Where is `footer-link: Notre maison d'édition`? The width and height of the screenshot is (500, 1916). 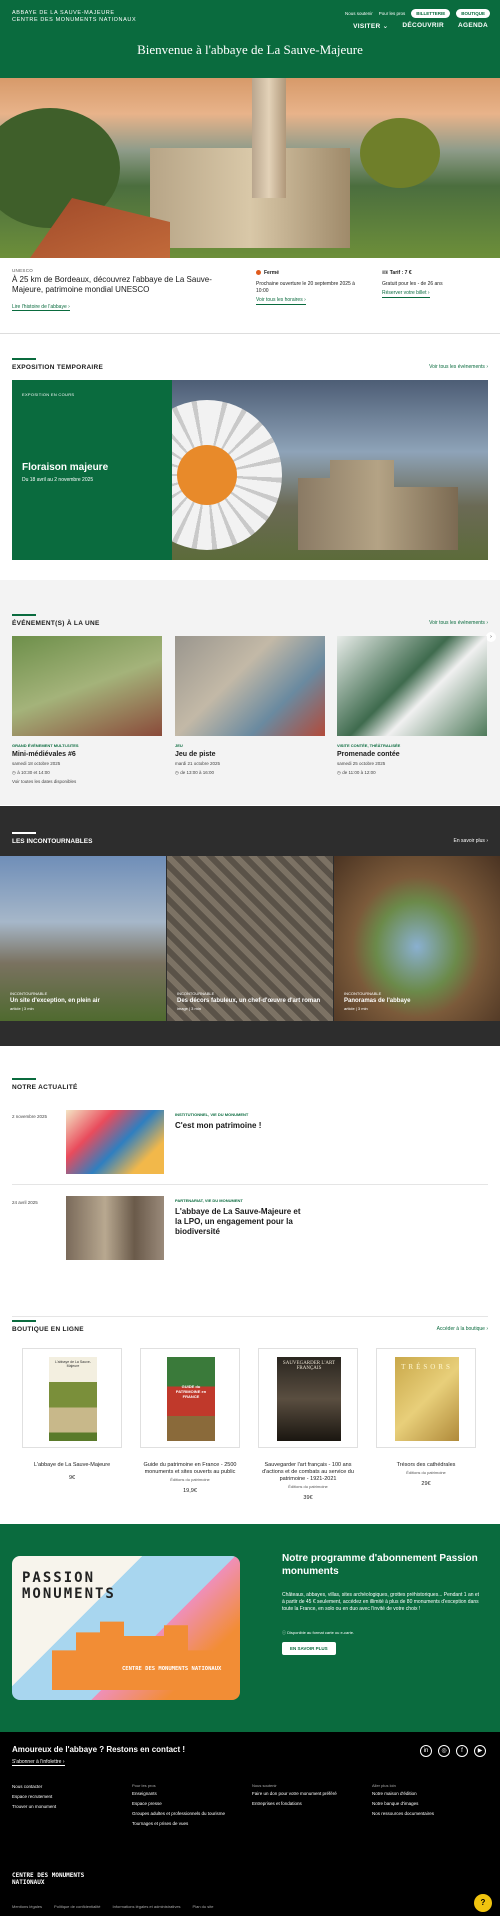 footer-link: Notre maison d'édition is located at coordinates (403, 1794).